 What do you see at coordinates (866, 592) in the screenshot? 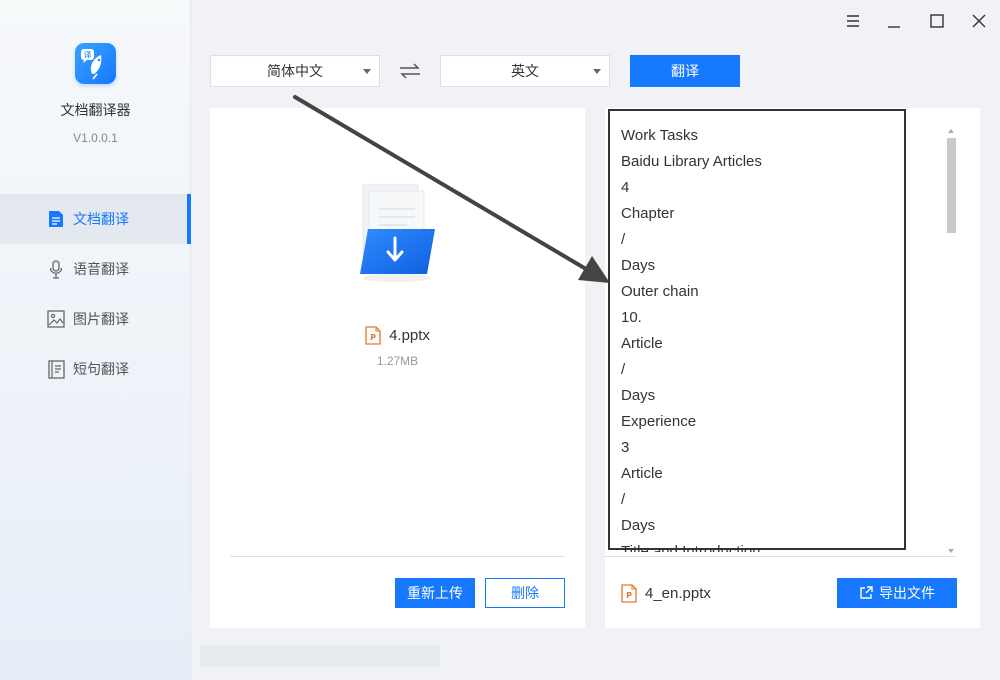
I see `export-icon` at bounding box center [866, 592].